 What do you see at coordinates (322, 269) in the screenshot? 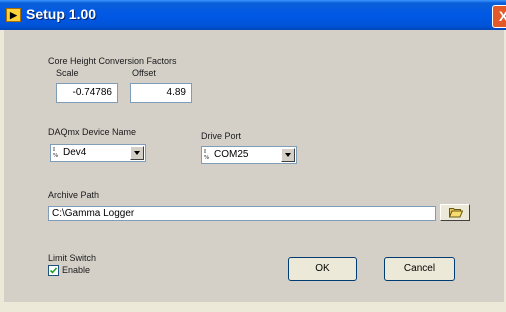
I see `ok-button: OK` at bounding box center [322, 269].